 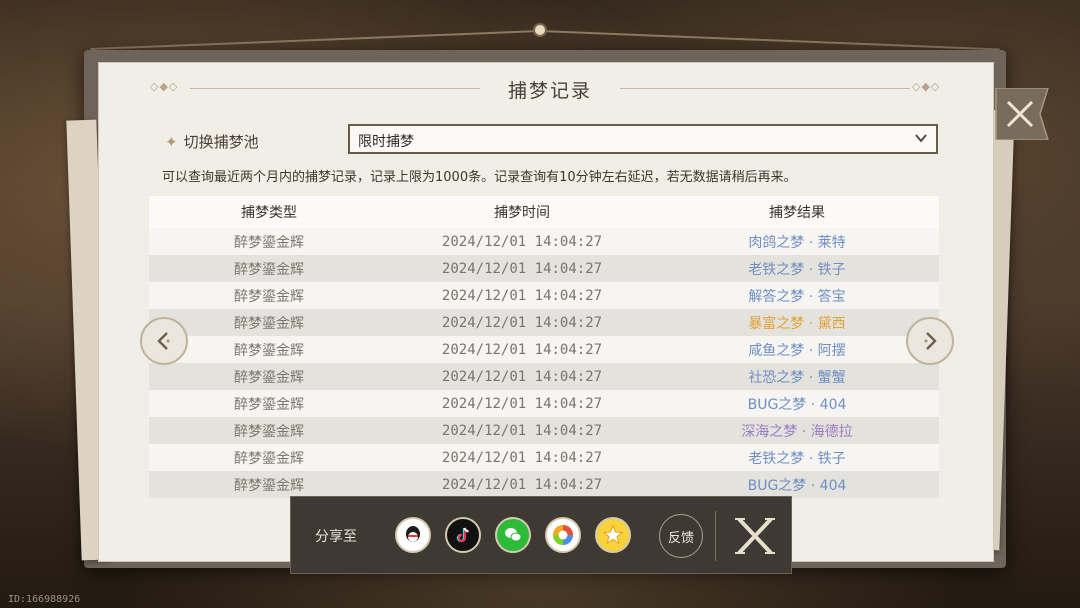 I want to click on share-close-button, so click(x=755, y=536).